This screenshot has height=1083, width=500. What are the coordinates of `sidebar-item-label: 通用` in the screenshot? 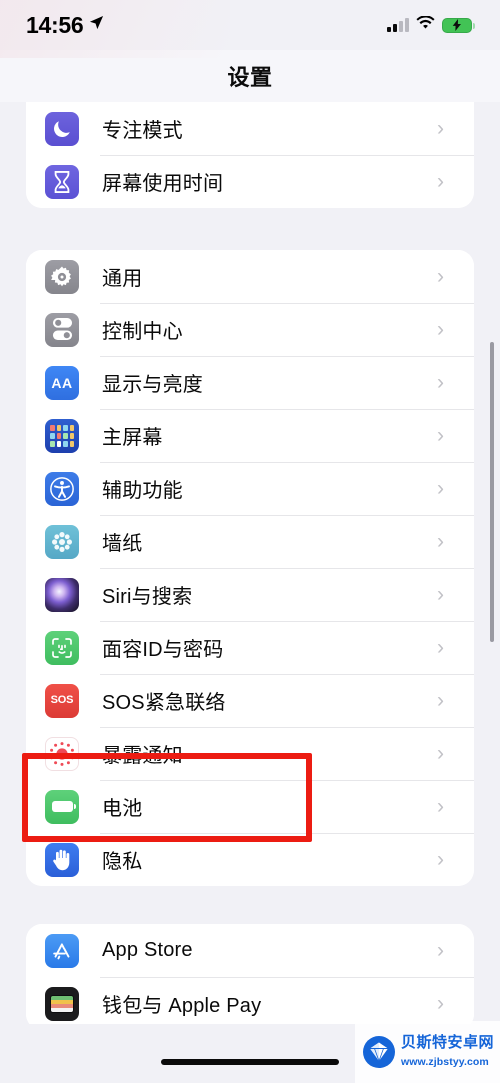 It's located at (122, 279).